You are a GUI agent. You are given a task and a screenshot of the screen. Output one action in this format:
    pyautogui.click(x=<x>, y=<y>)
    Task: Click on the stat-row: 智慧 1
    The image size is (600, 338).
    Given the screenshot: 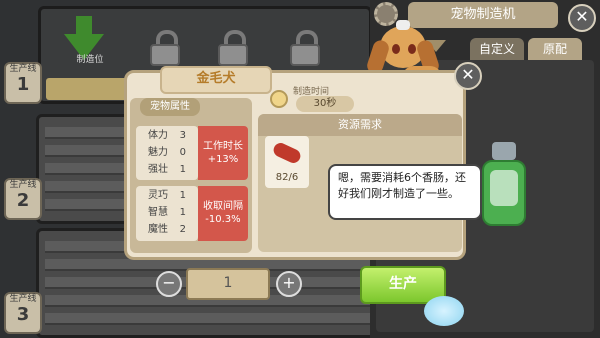 What is the action you would take?
    pyautogui.click(x=167, y=212)
    